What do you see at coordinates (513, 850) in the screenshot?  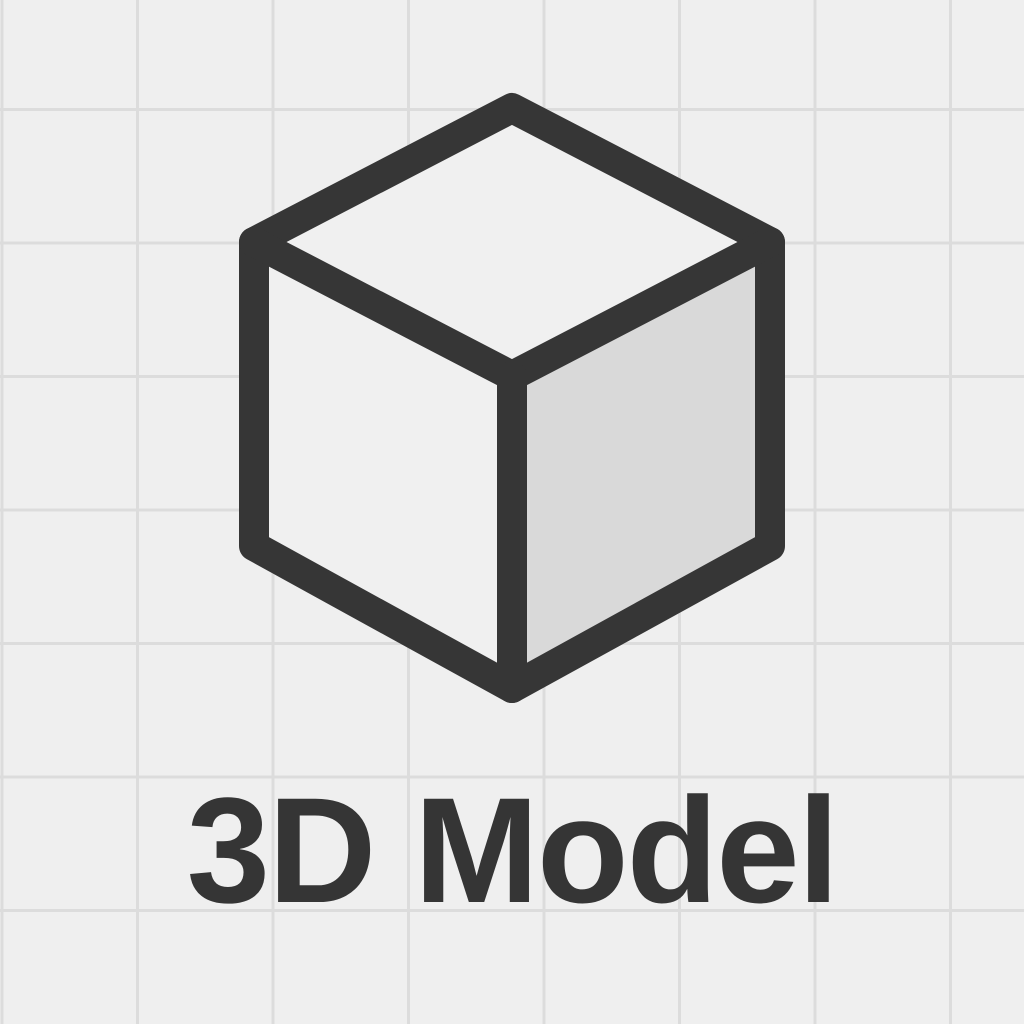 I see `icon-label: 3D Model` at bounding box center [513, 850].